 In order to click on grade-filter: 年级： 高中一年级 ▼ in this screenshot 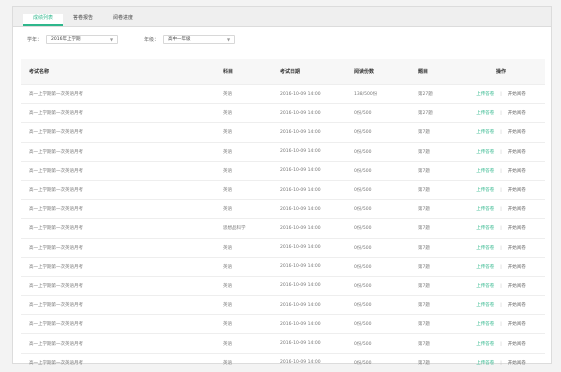, I will do `click(190, 39)`.